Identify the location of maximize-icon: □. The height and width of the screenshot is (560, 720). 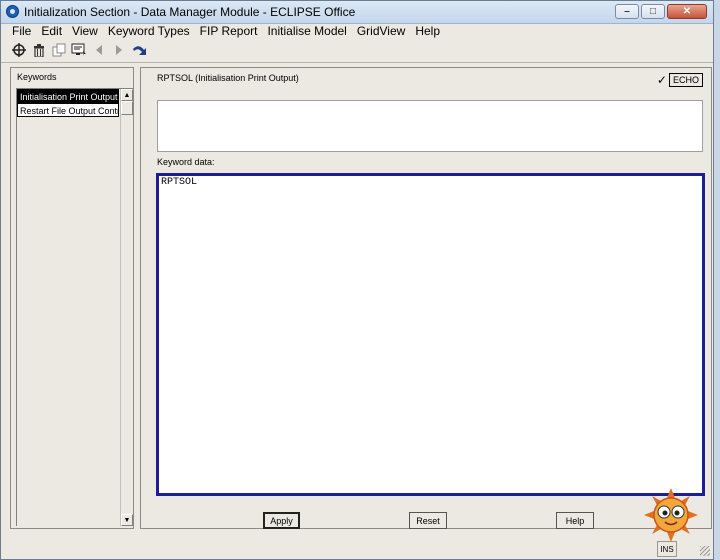
(653, 11).